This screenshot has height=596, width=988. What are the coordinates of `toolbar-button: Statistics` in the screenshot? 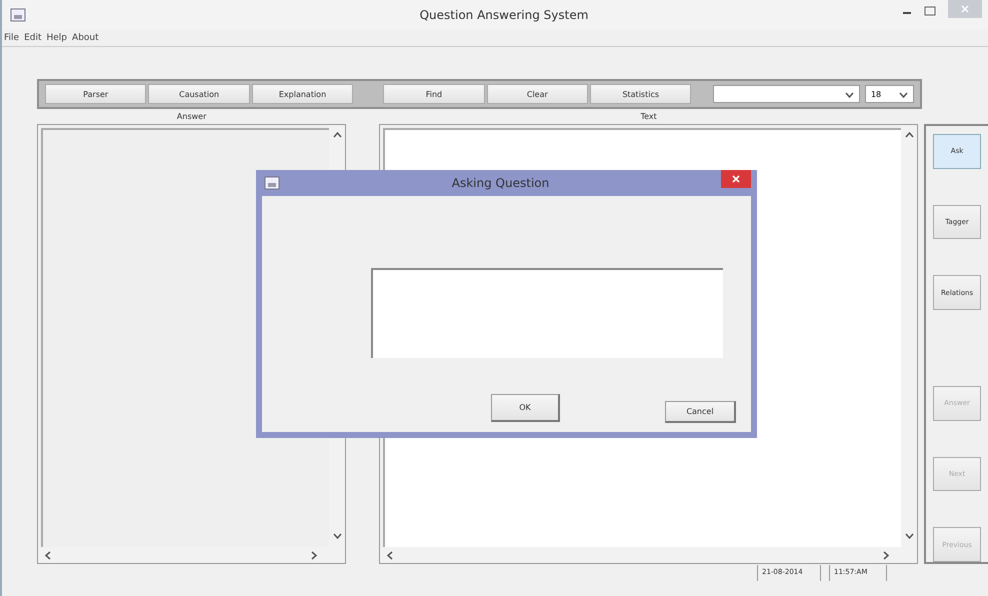 It's located at (641, 94).